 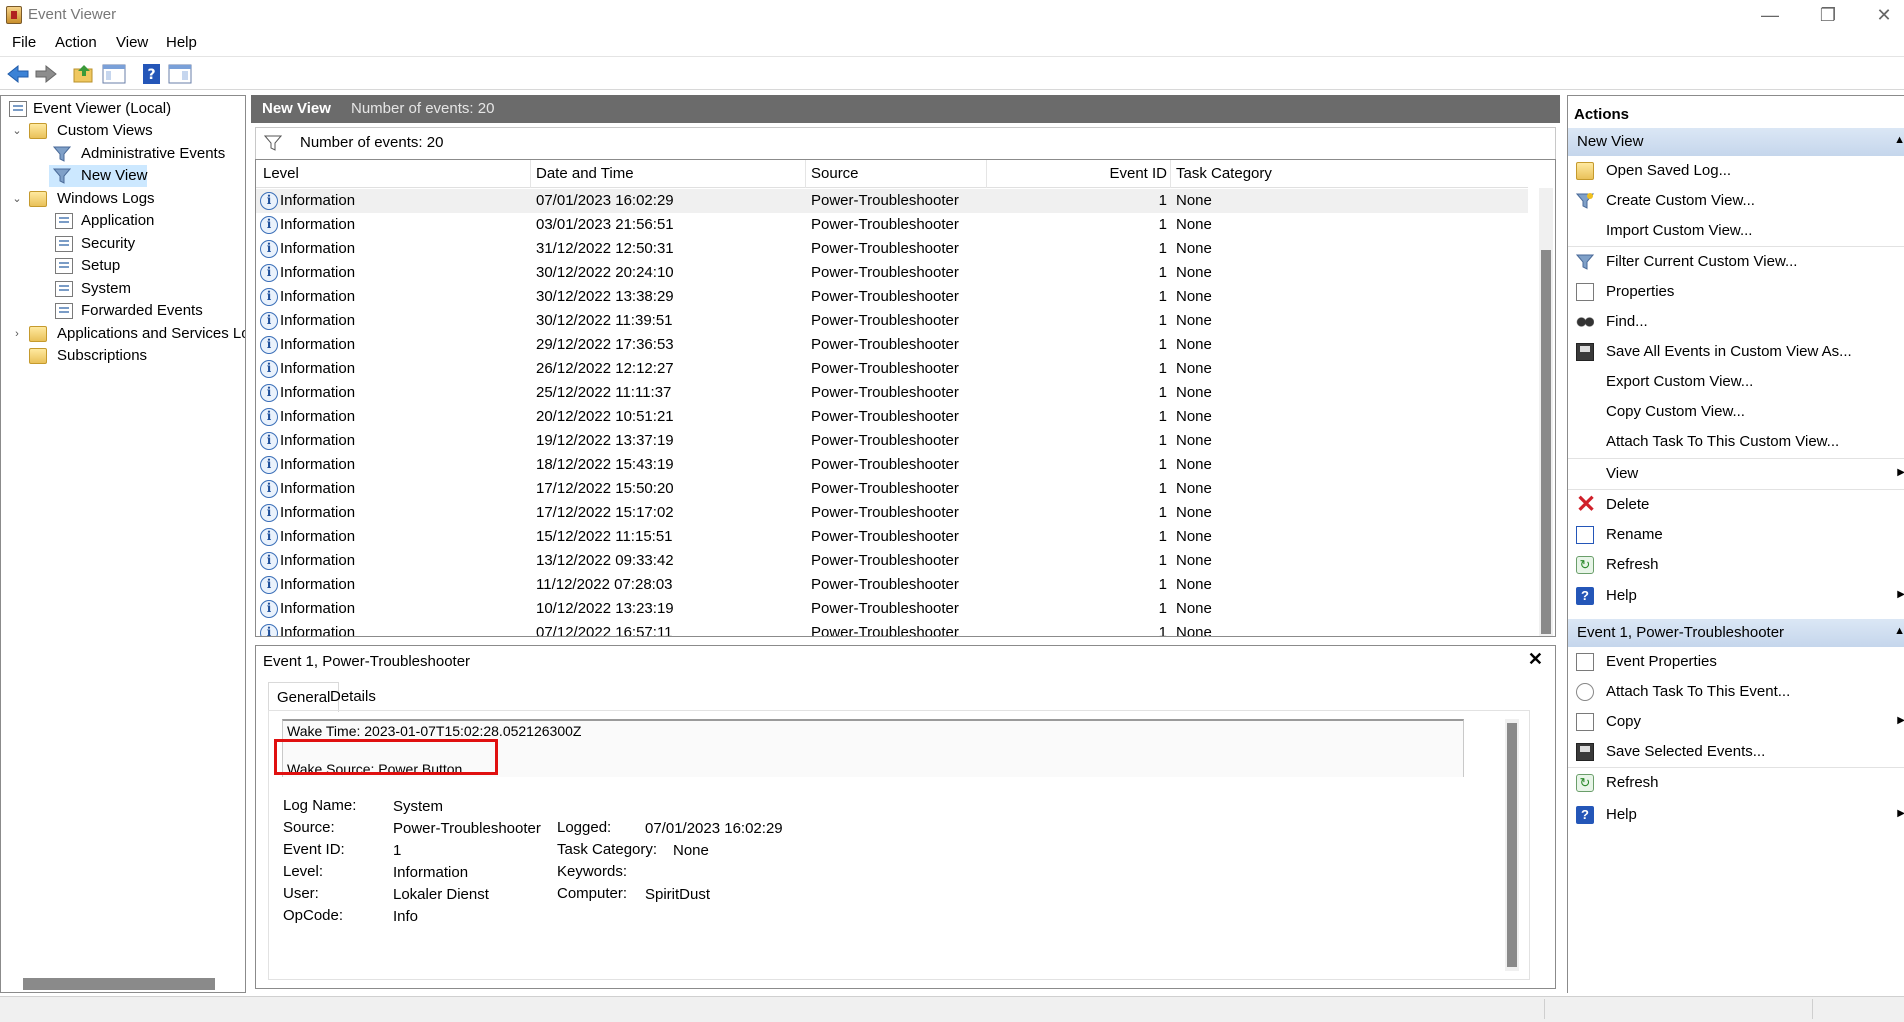 I want to click on action-delete: ✕ Delete, so click(x=1736, y=505).